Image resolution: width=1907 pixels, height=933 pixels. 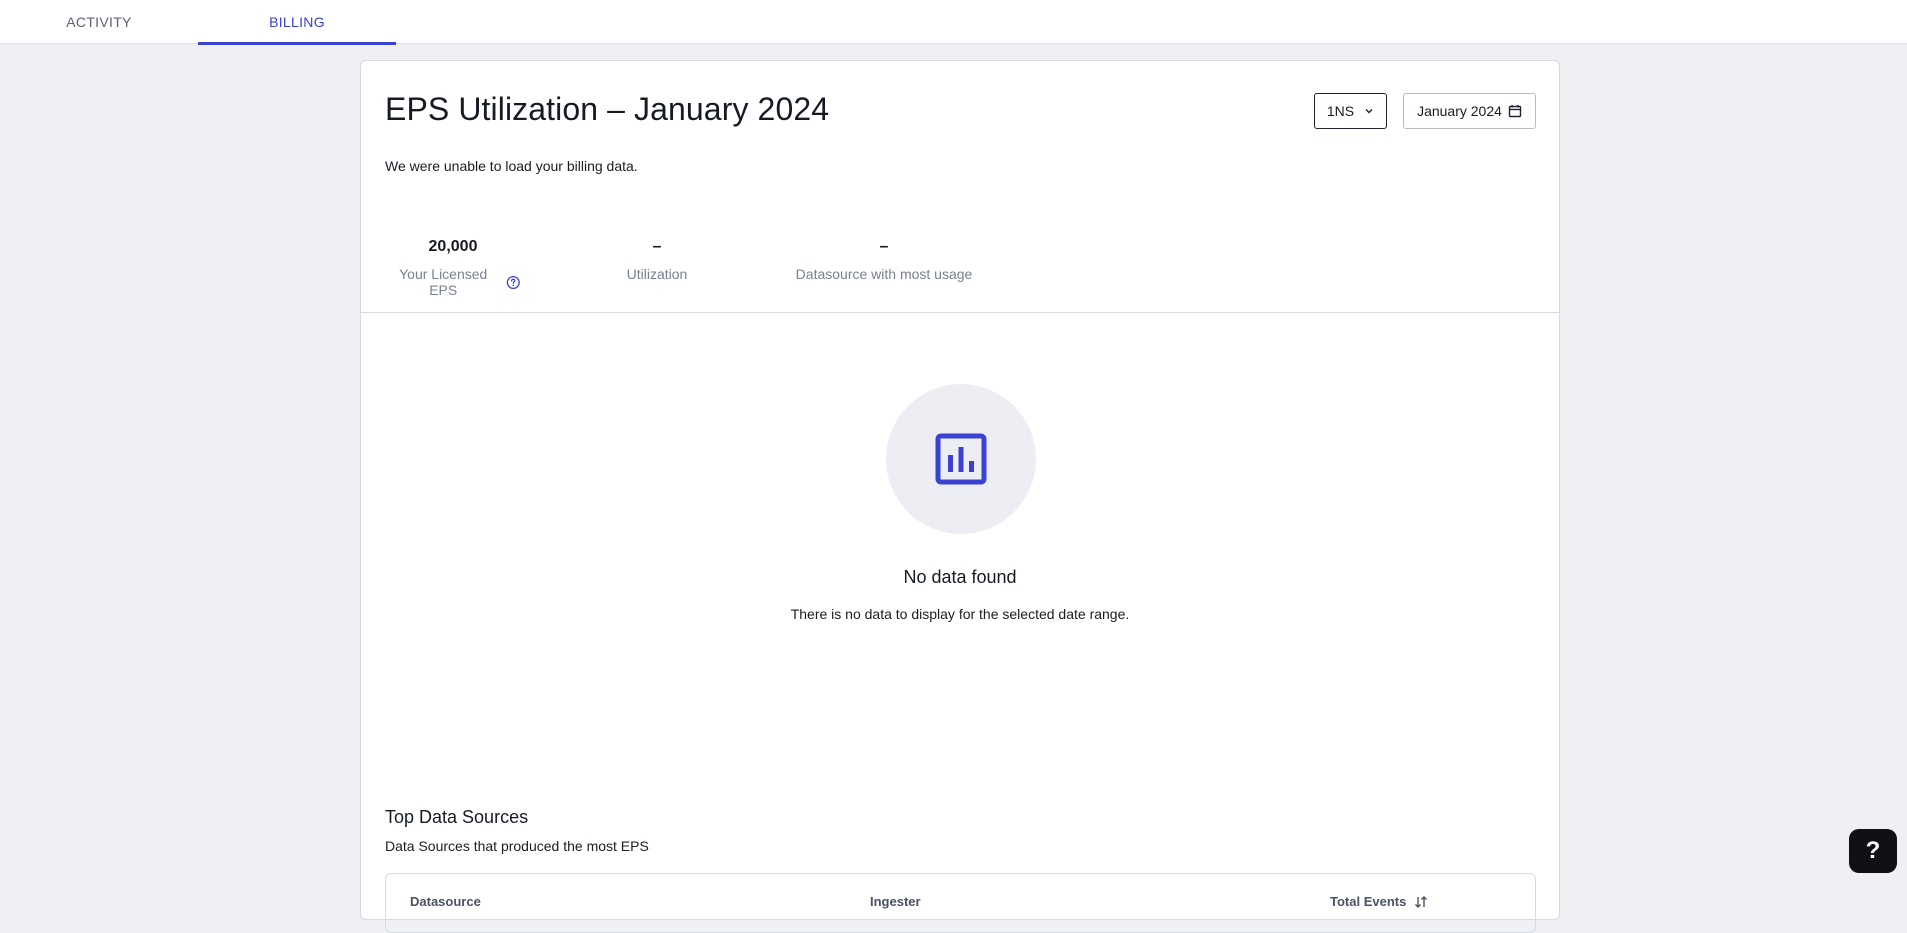 What do you see at coordinates (1340, 111) in the screenshot?
I see `namespace-select-label: 1NS` at bounding box center [1340, 111].